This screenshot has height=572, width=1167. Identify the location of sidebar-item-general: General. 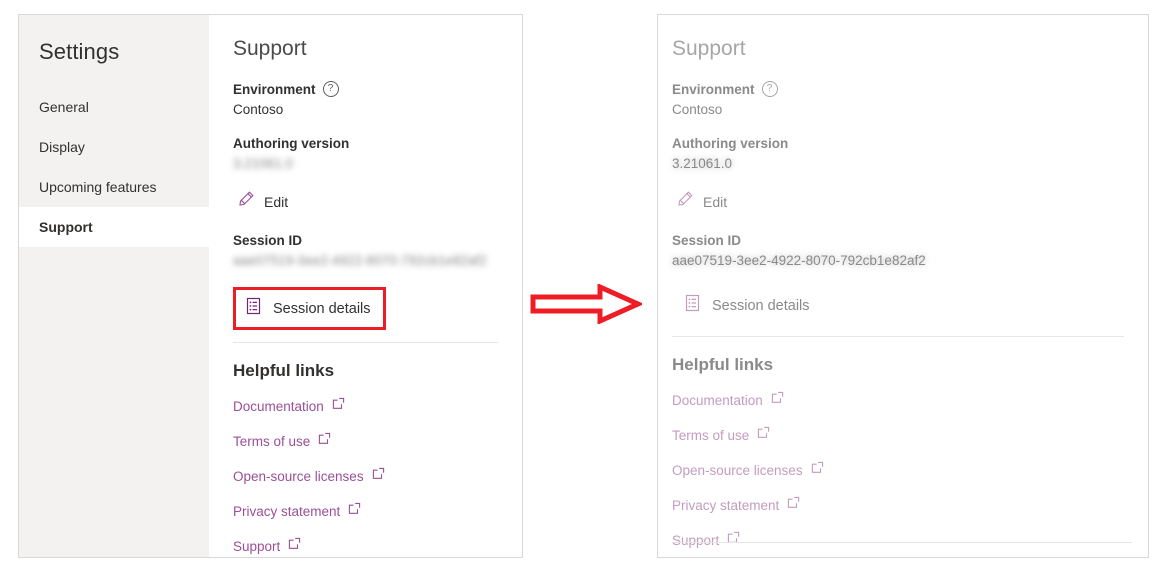
(114, 107).